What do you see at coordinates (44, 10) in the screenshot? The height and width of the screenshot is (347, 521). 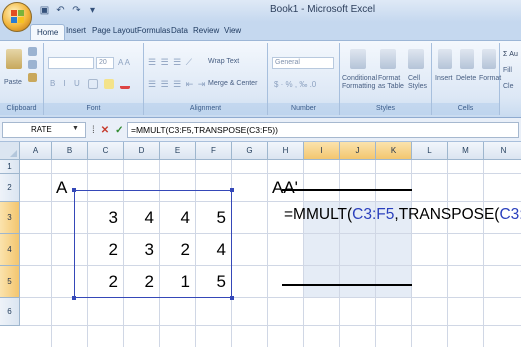 I see `save-icon: ▣` at bounding box center [44, 10].